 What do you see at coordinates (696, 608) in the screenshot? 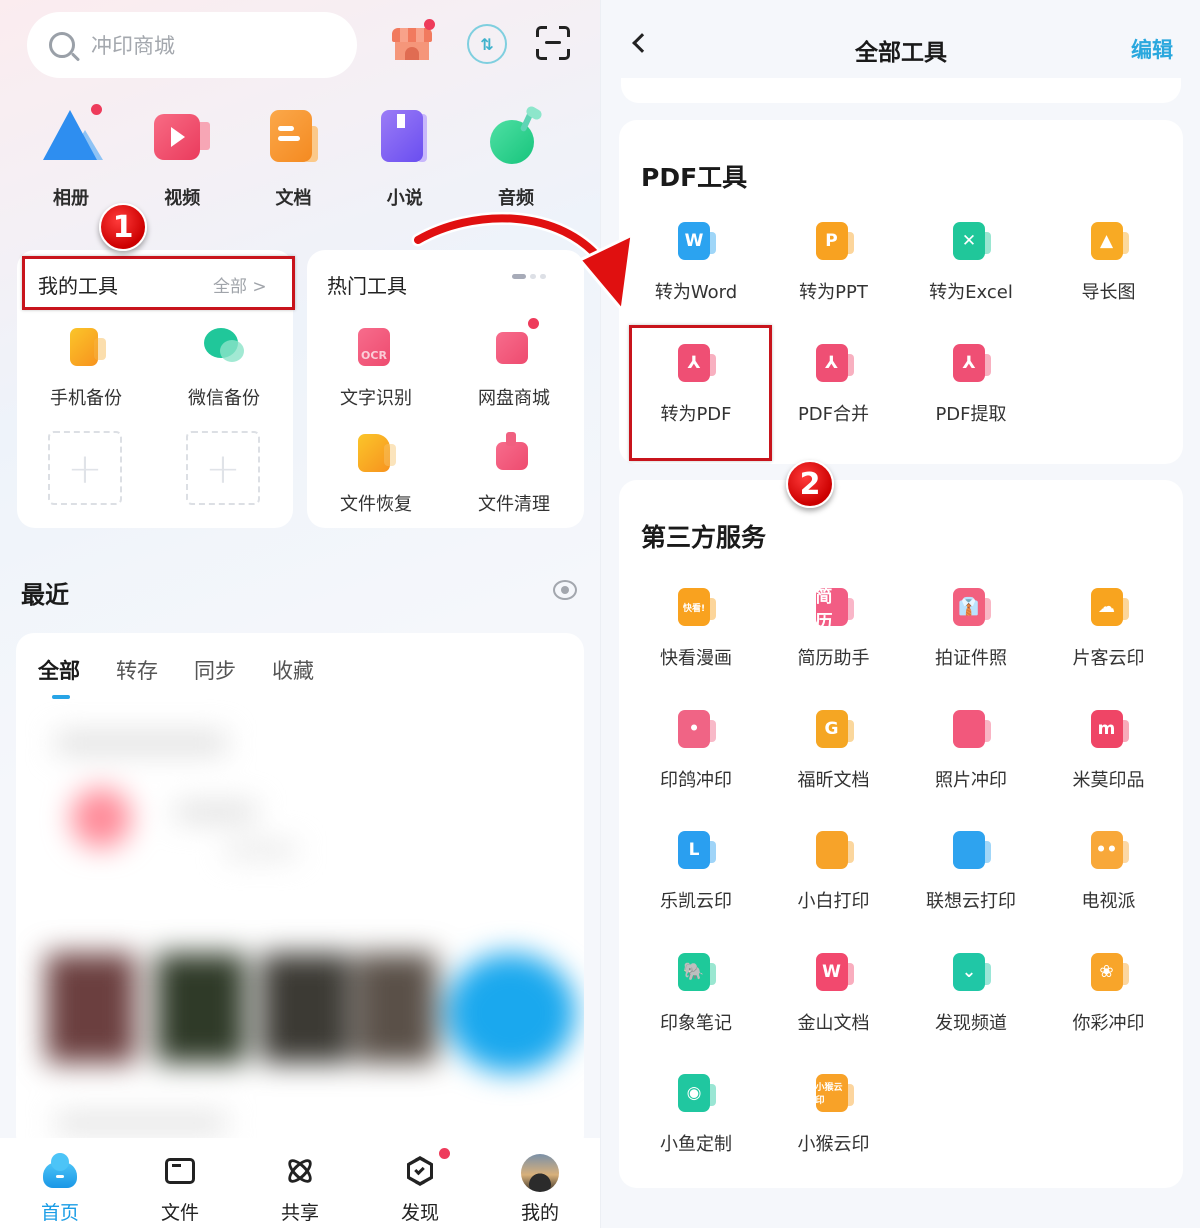
I see `tool-icon: 快看!` at bounding box center [696, 608].